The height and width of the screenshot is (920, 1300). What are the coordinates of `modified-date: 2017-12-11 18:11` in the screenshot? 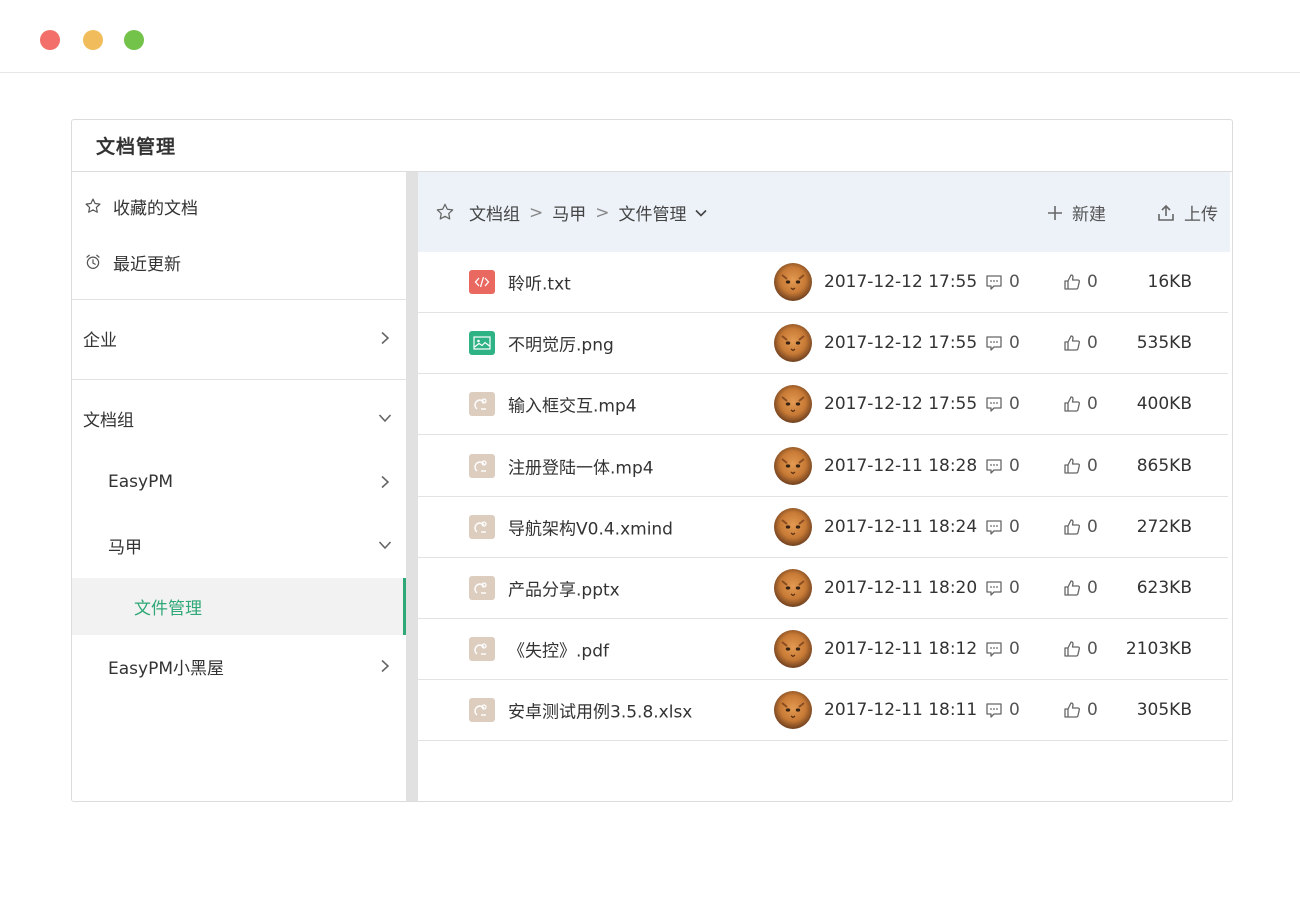 It's located at (901, 710).